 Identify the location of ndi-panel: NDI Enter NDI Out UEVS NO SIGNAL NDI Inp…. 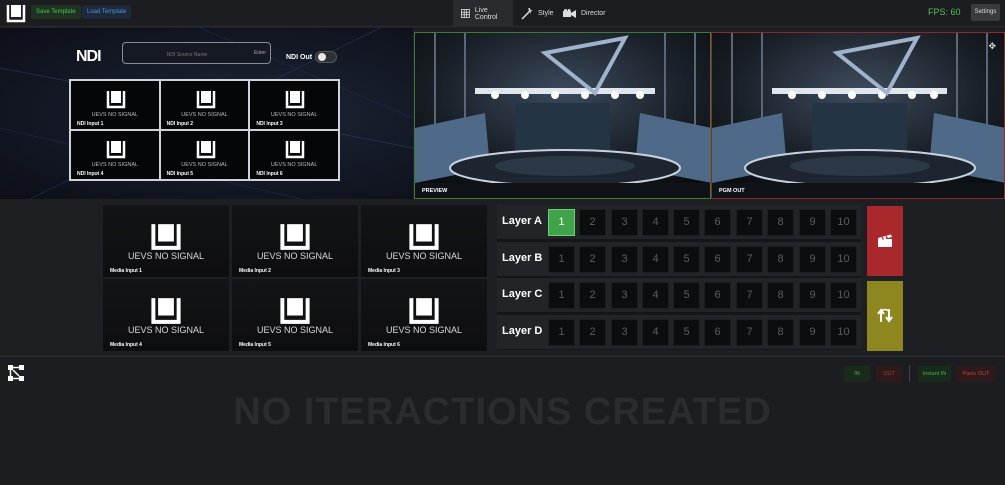
(206, 113).